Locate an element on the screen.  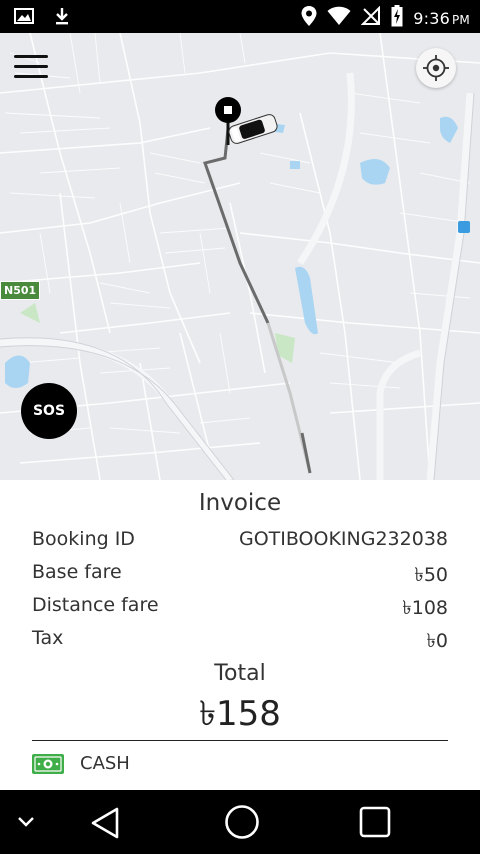
payment-method-label: CASH is located at coordinates (105, 763).